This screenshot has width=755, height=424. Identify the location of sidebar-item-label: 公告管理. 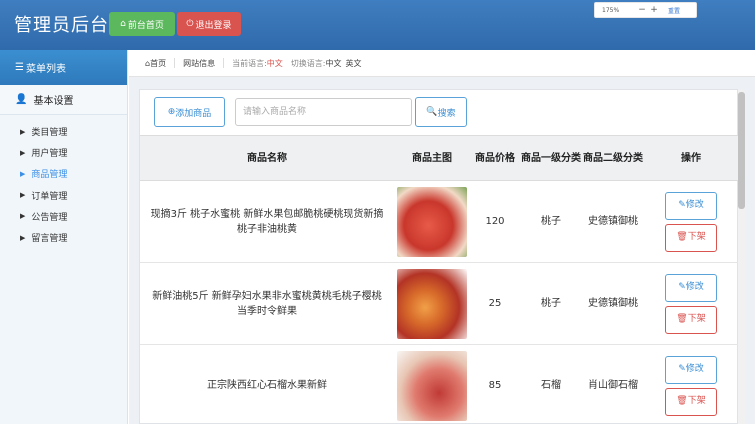
(49, 217).